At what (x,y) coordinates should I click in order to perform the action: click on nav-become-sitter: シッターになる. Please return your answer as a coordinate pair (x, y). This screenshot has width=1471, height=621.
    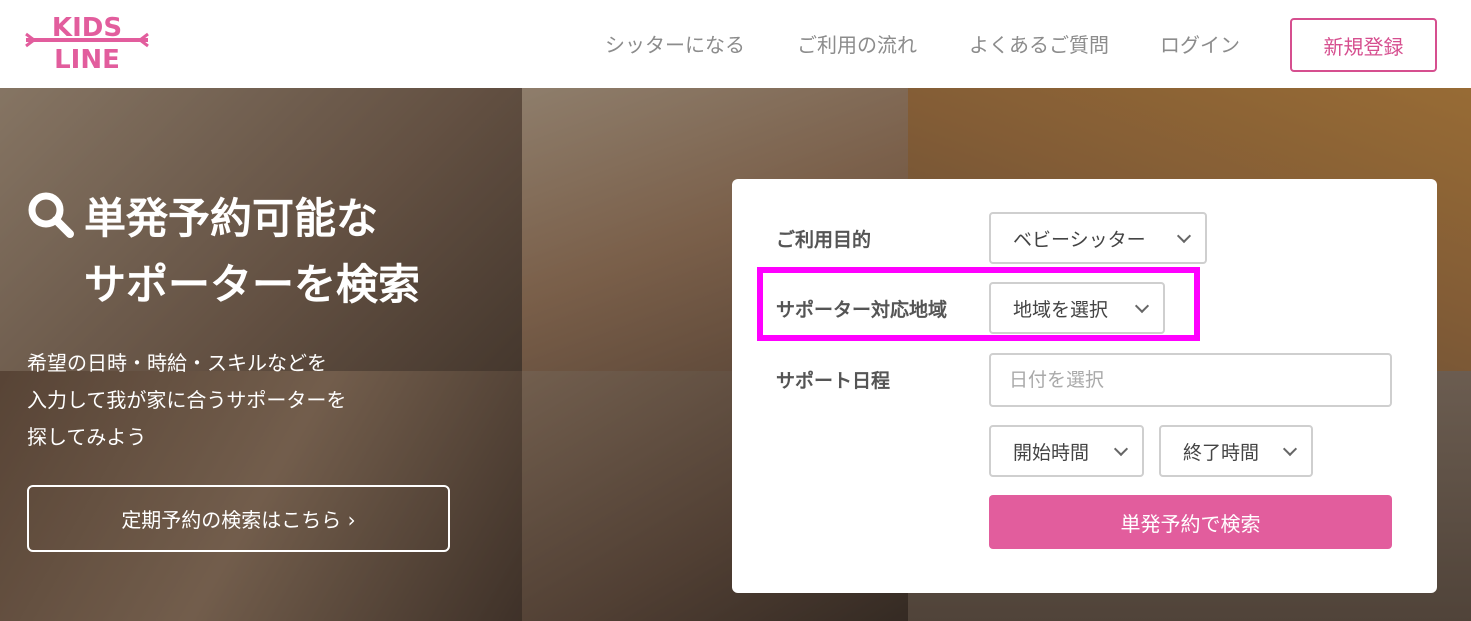
    Looking at the image, I should click on (675, 43).